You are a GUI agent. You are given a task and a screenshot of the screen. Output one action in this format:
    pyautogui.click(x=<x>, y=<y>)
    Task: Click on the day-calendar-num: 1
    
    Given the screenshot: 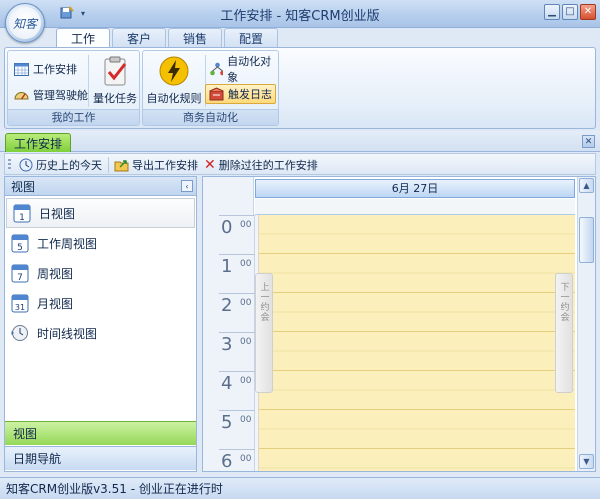 What is the action you would take?
    pyautogui.click(x=22, y=218)
    